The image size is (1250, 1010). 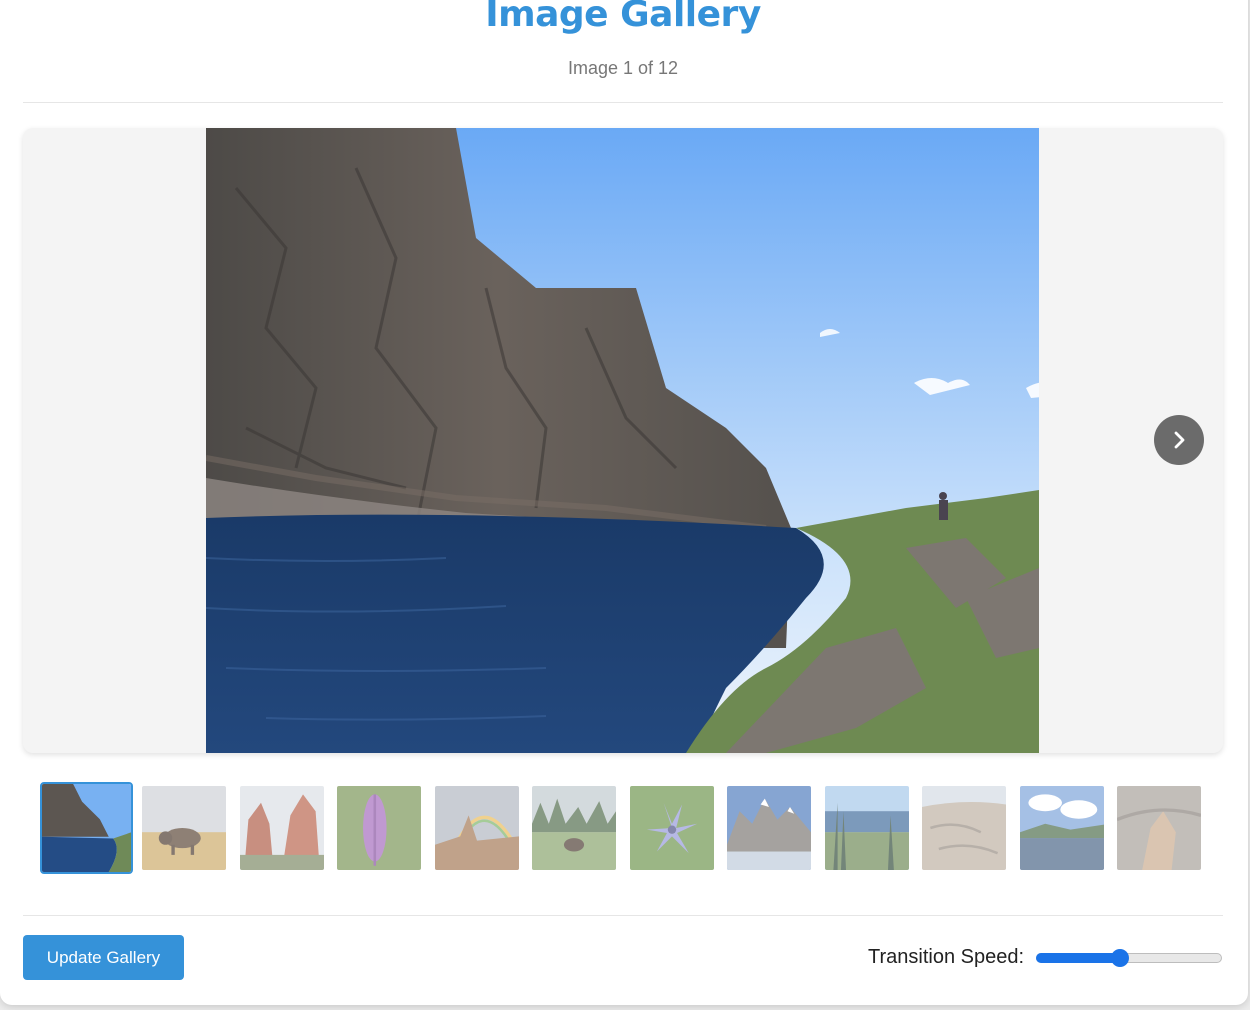 I want to click on transition-speed-label: Transition Speed:, so click(x=946, y=957).